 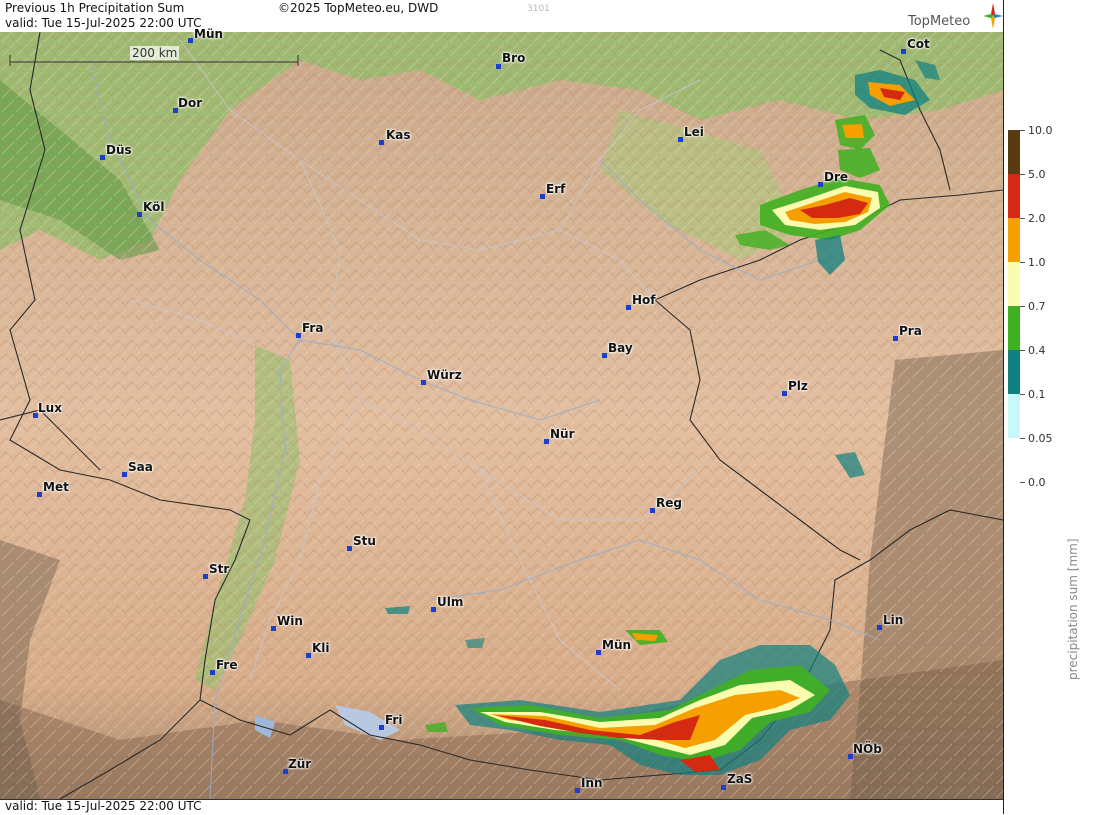 I want to click on city-label: Lei, so click(x=694, y=132).